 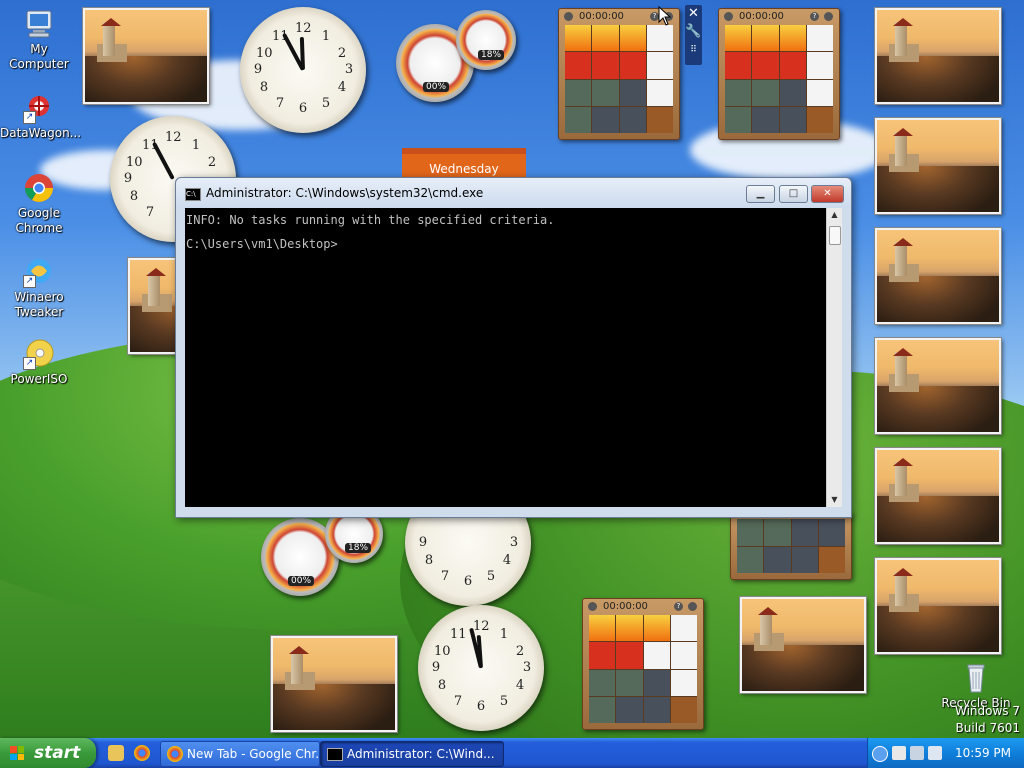 What do you see at coordinates (793, 194) in the screenshot?
I see `maximize-button: □` at bounding box center [793, 194].